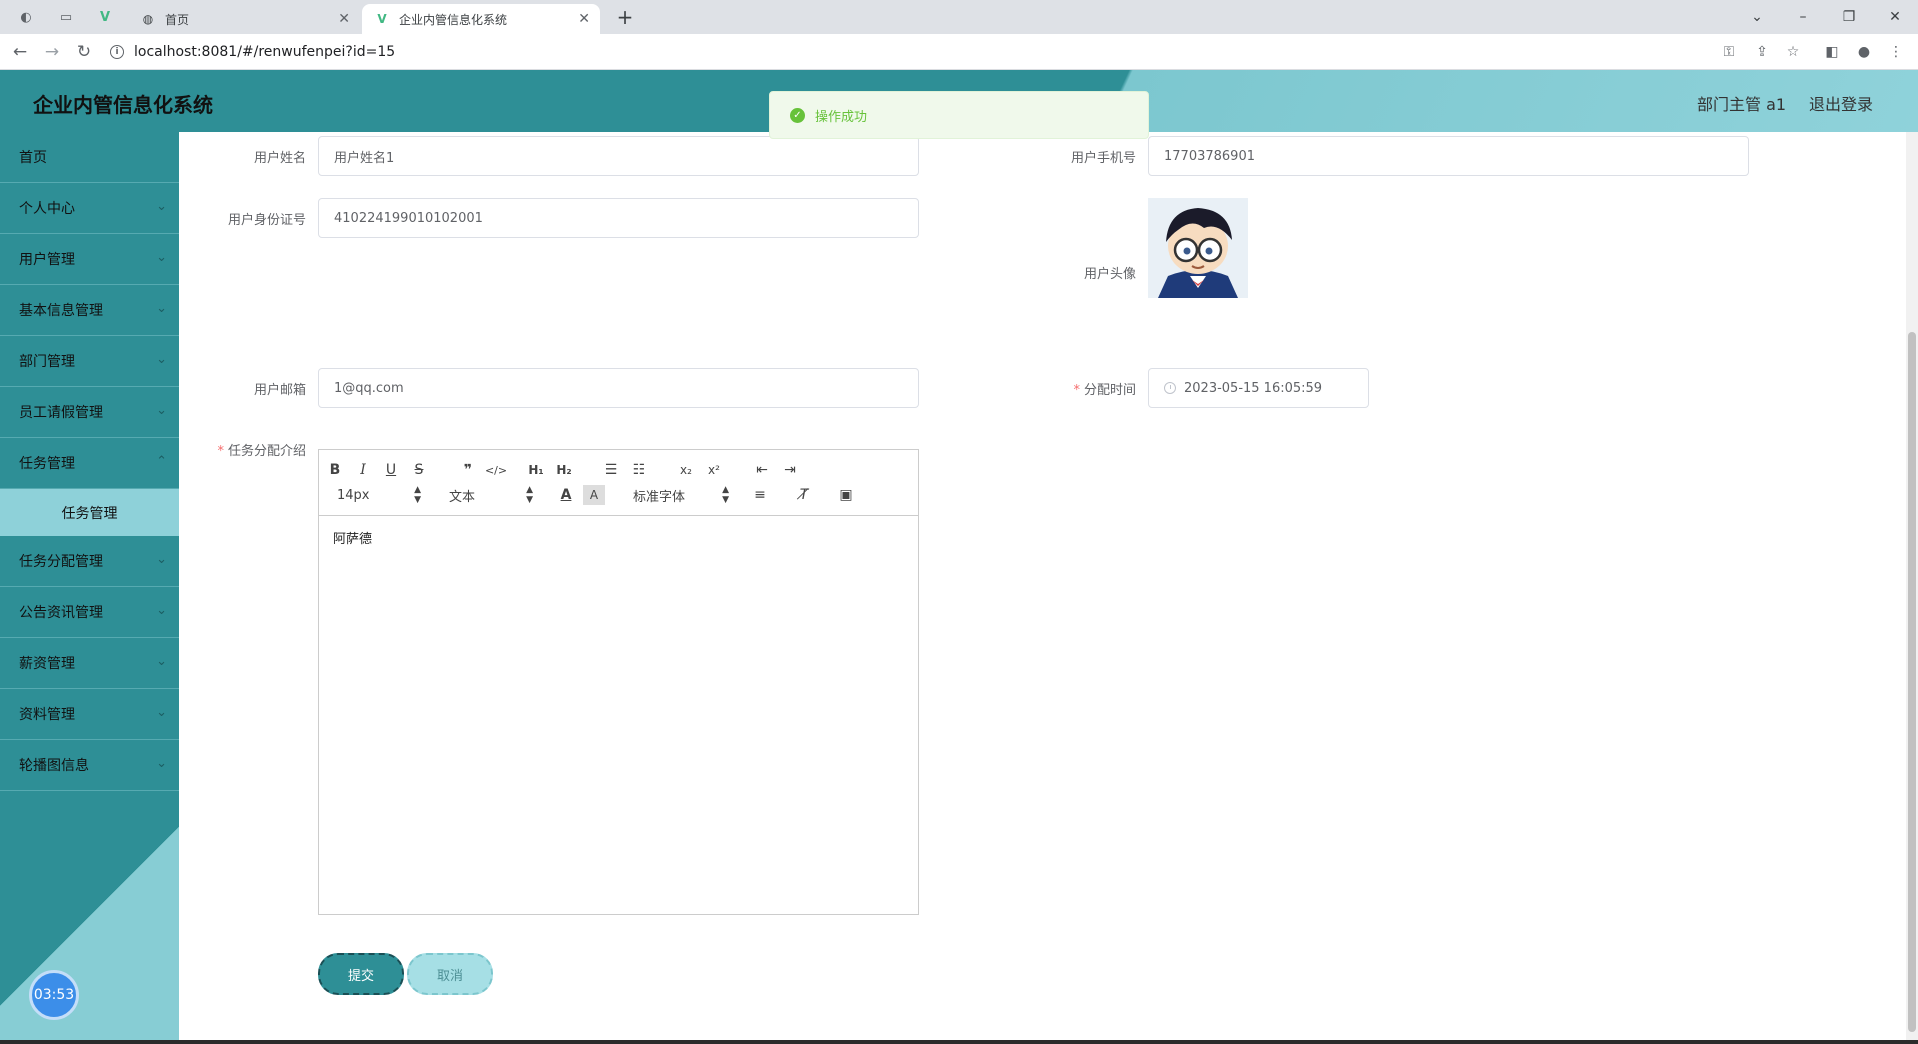 The height and width of the screenshot is (1044, 1918). What do you see at coordinates (1841, 103) in the screenshot?
I see `logout-link: 退出登录` at bounding box center [1841, 103].